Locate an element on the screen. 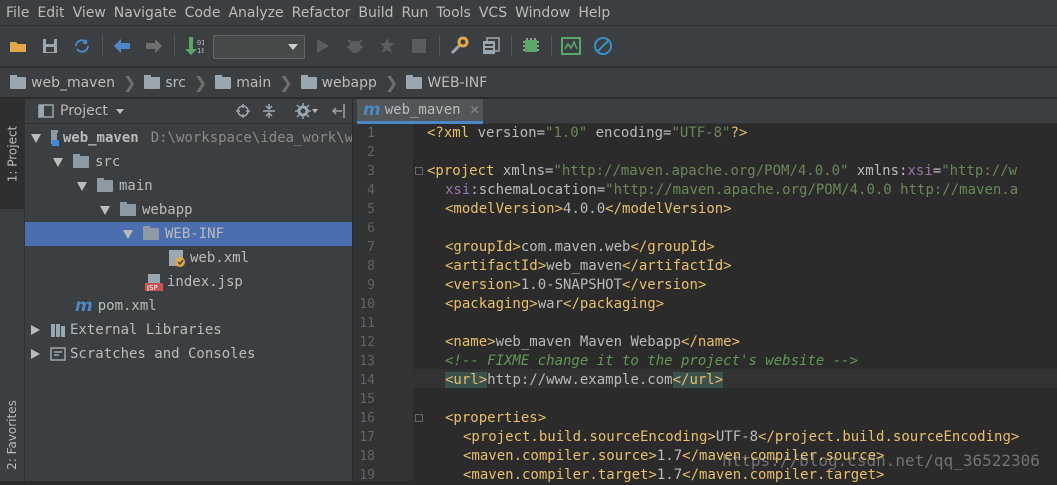 Image resolution: width=1057 pixels, height=485 pixels. code-token: </groupId> is located at coordinates (672, 247).